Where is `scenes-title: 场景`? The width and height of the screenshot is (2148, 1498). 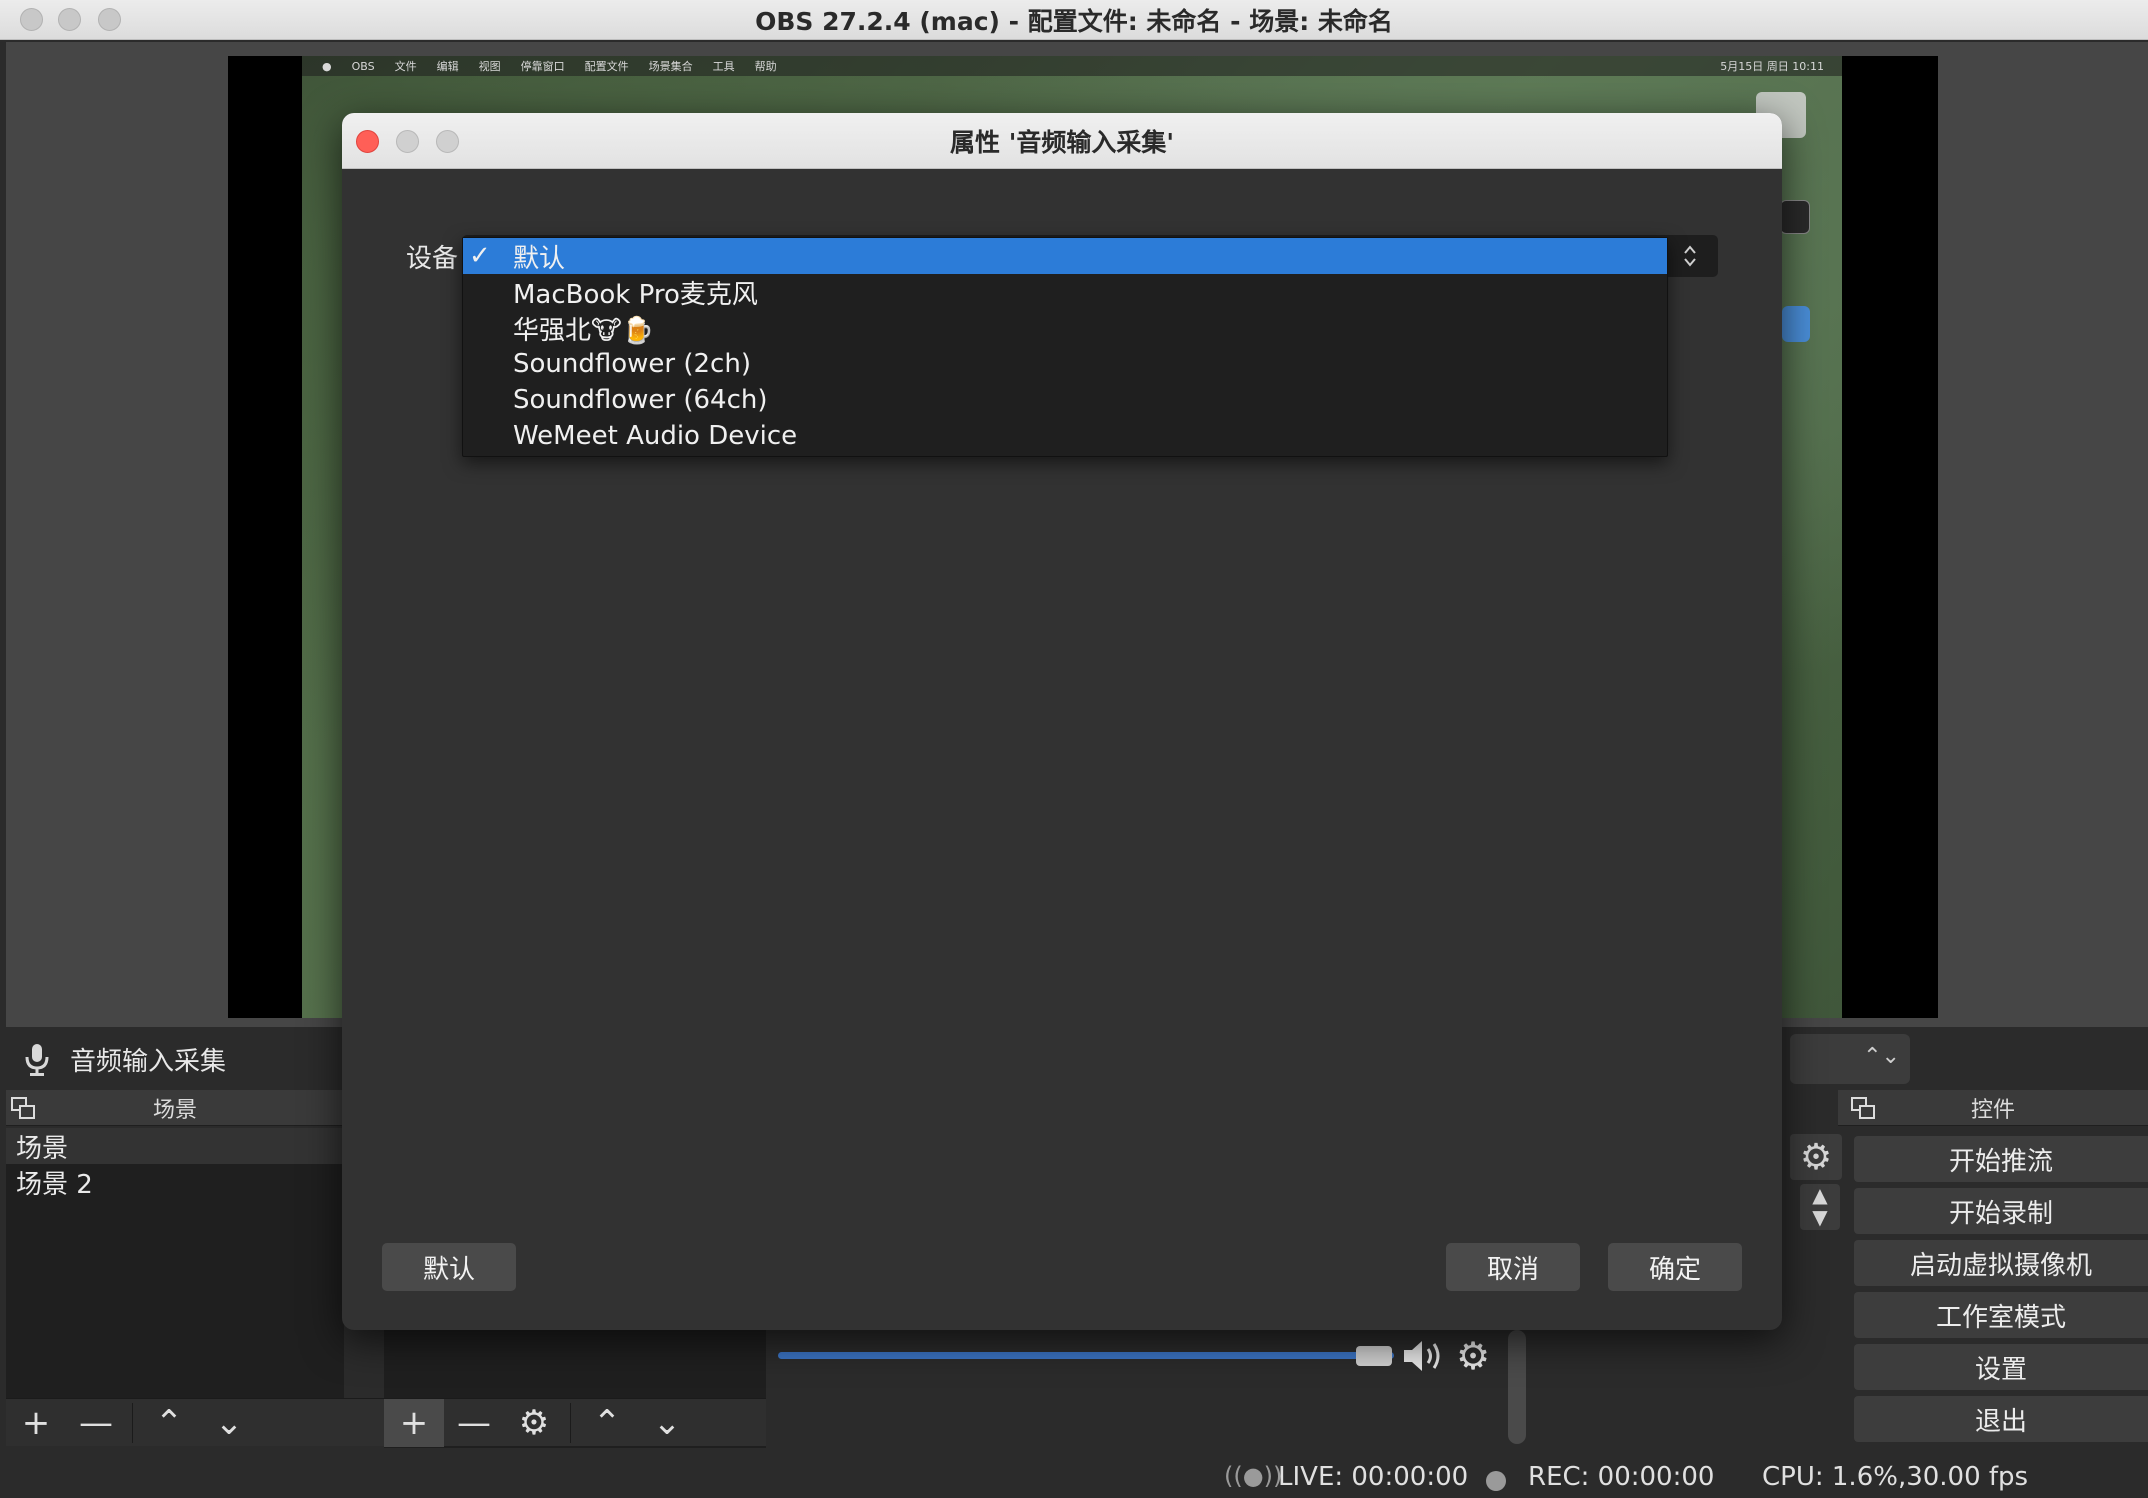
scenes-title: 场景 is located at coordinates (174, 1110).